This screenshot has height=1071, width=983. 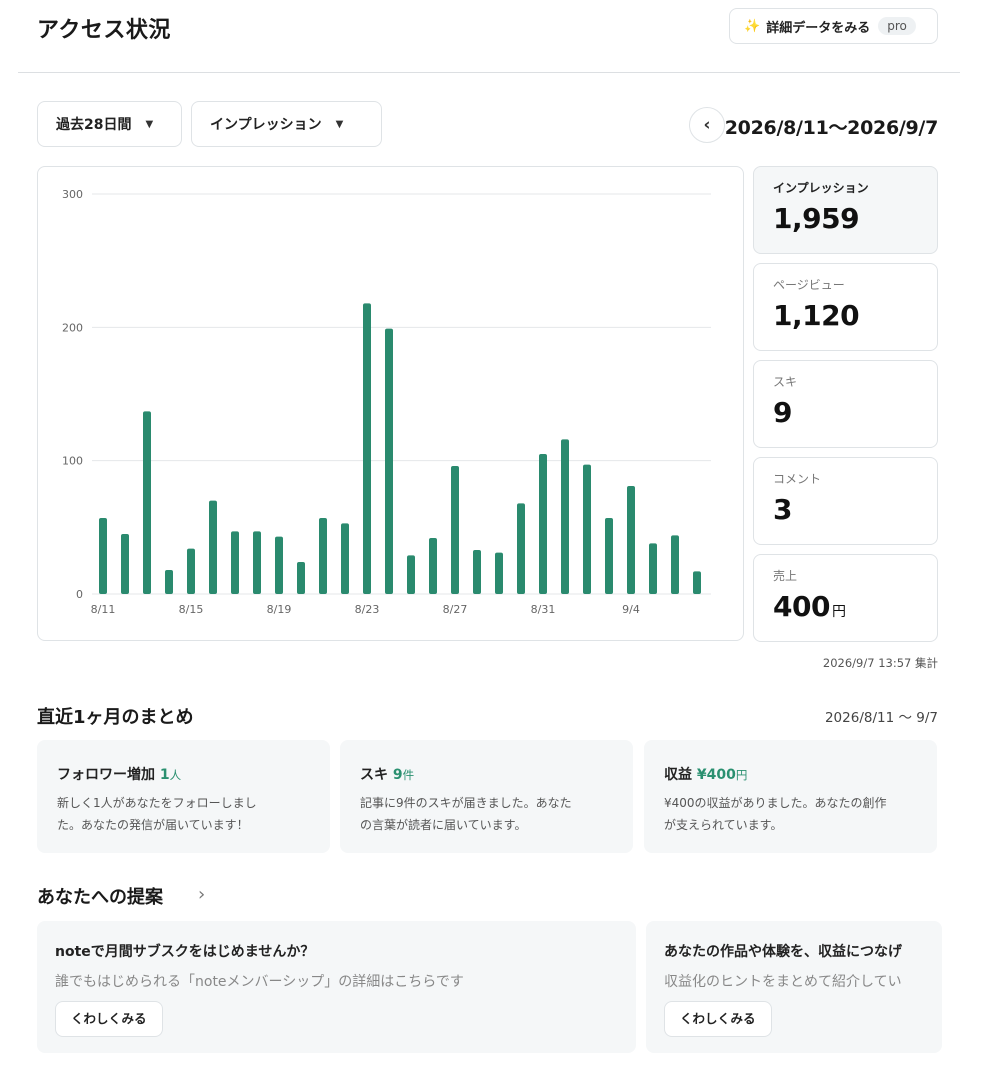 What do you see at coordinates (855, 315) in the screenshot?
I see `stat-value: 1,120` at bounding box center [855, 315].